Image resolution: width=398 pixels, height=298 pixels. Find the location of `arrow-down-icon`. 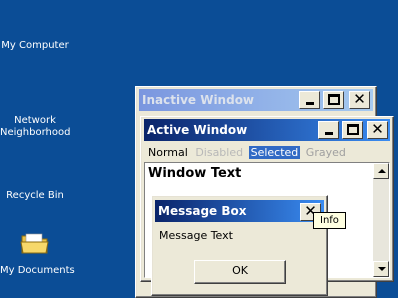

arrow-down-icon is located at coordinates (382, 269).